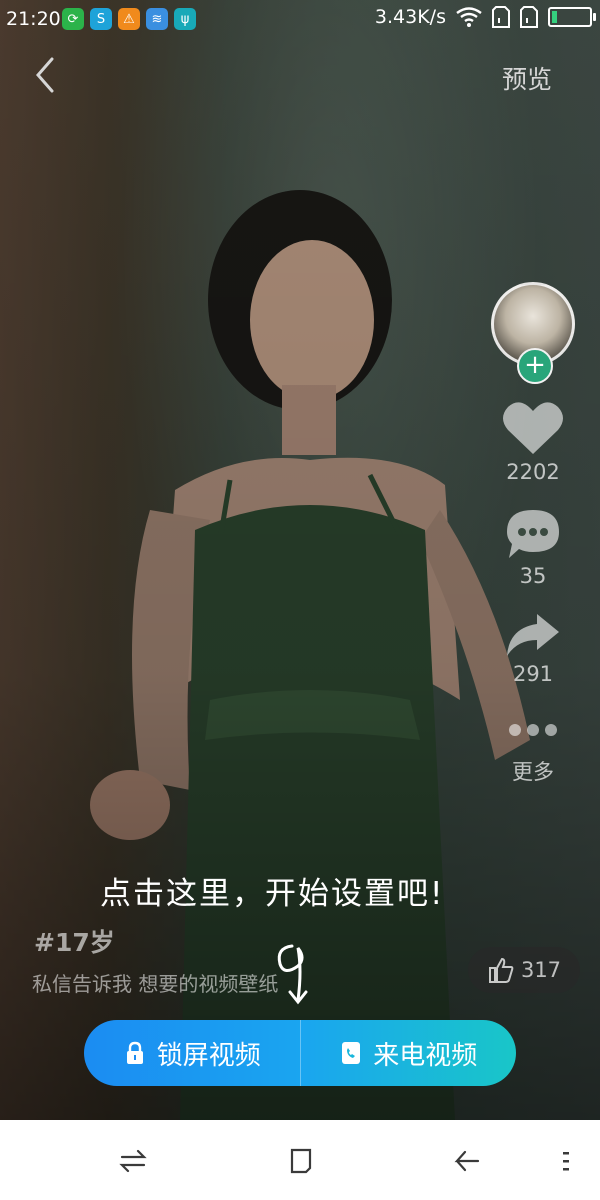 The image size is (600, 1200). Describe the element at coordinates (485, 17) in the screenshot. I see `status-right-group: 3.43K/s` at that location.